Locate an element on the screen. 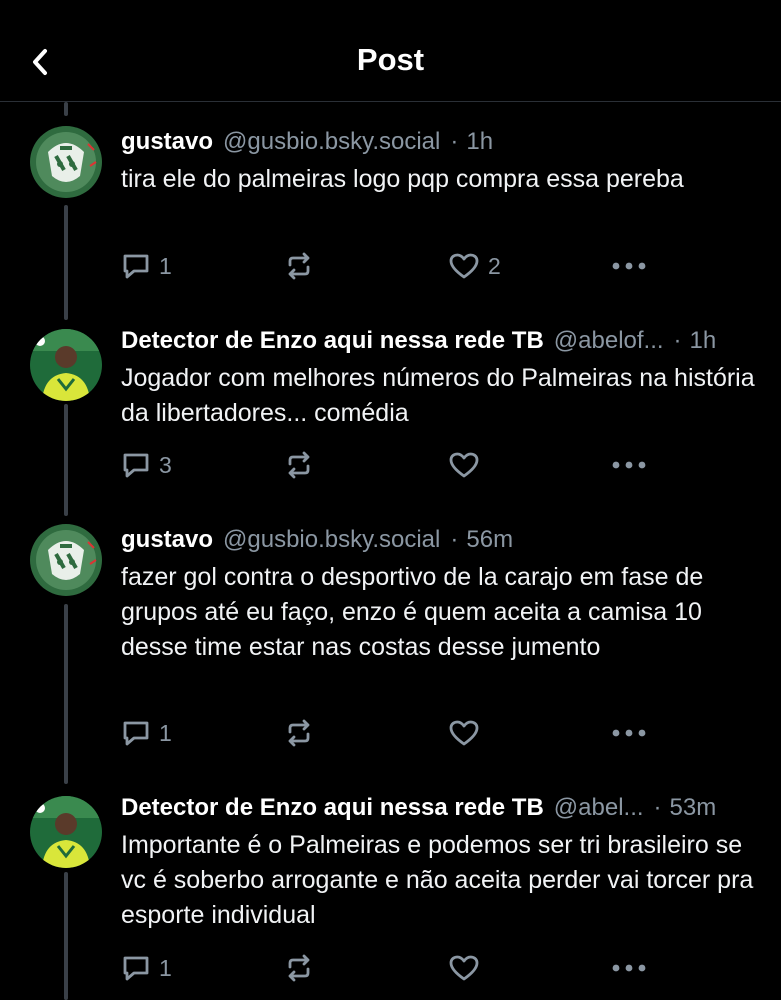 This screenshot has width=781, height=1000. like-count: 2 is located at coordinates (494, 265).